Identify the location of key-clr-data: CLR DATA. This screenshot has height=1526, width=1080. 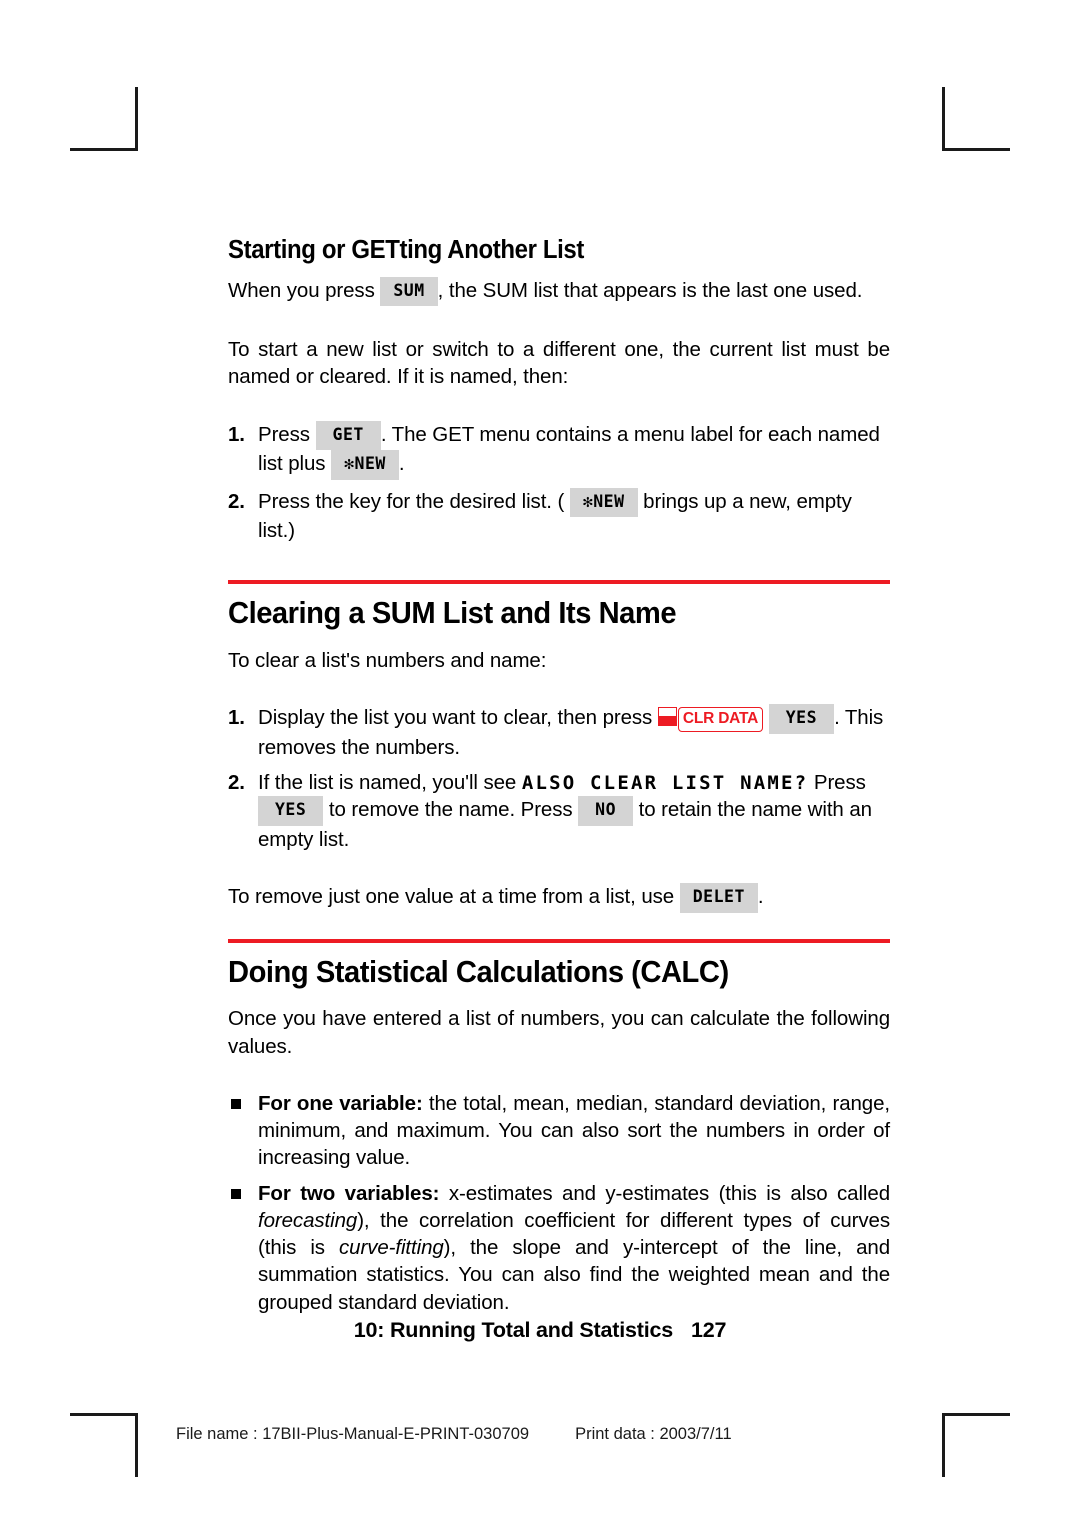
(720, 719).